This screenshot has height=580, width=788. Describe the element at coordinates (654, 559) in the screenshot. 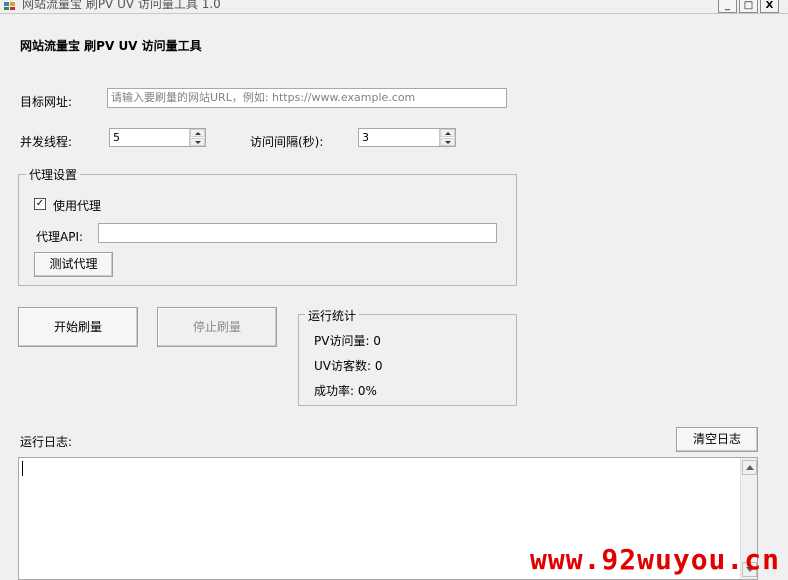

I see `watermark-text: www.92wuyou.cn` at that location.